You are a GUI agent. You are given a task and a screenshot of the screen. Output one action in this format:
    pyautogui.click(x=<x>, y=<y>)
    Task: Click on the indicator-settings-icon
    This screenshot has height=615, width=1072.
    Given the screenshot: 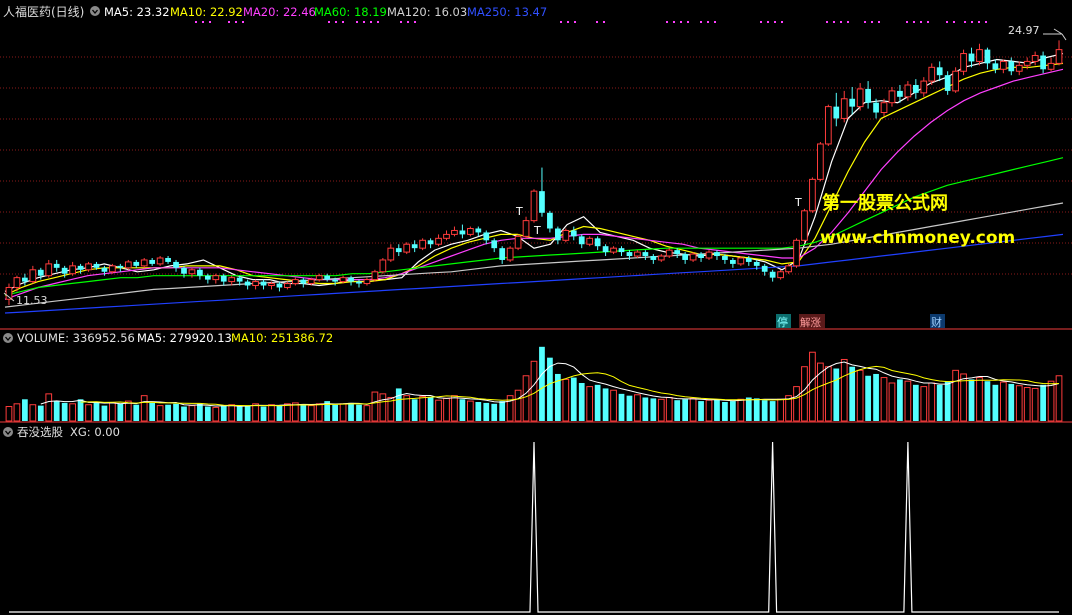 What is the action you would take?
    pyautogui.click(x=8, y=432)
    